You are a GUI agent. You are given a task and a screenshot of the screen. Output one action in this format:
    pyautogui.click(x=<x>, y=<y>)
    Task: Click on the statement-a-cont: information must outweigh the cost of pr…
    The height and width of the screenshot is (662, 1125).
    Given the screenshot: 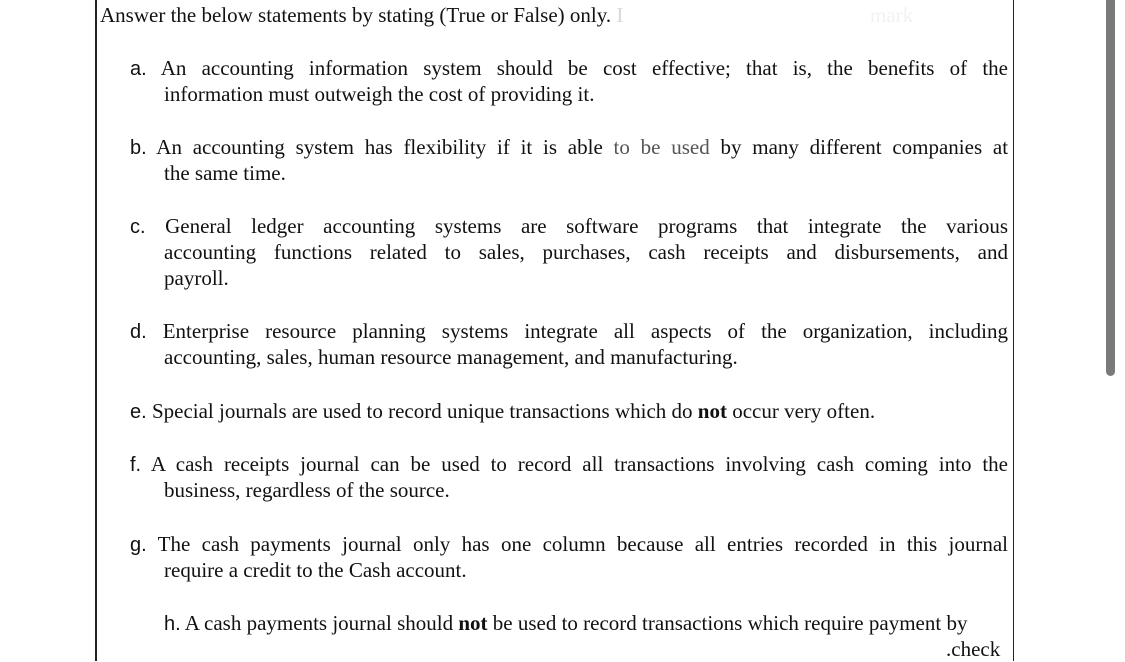 What is the action you would take?
    pyautogui.click(x=379, y=94)
    